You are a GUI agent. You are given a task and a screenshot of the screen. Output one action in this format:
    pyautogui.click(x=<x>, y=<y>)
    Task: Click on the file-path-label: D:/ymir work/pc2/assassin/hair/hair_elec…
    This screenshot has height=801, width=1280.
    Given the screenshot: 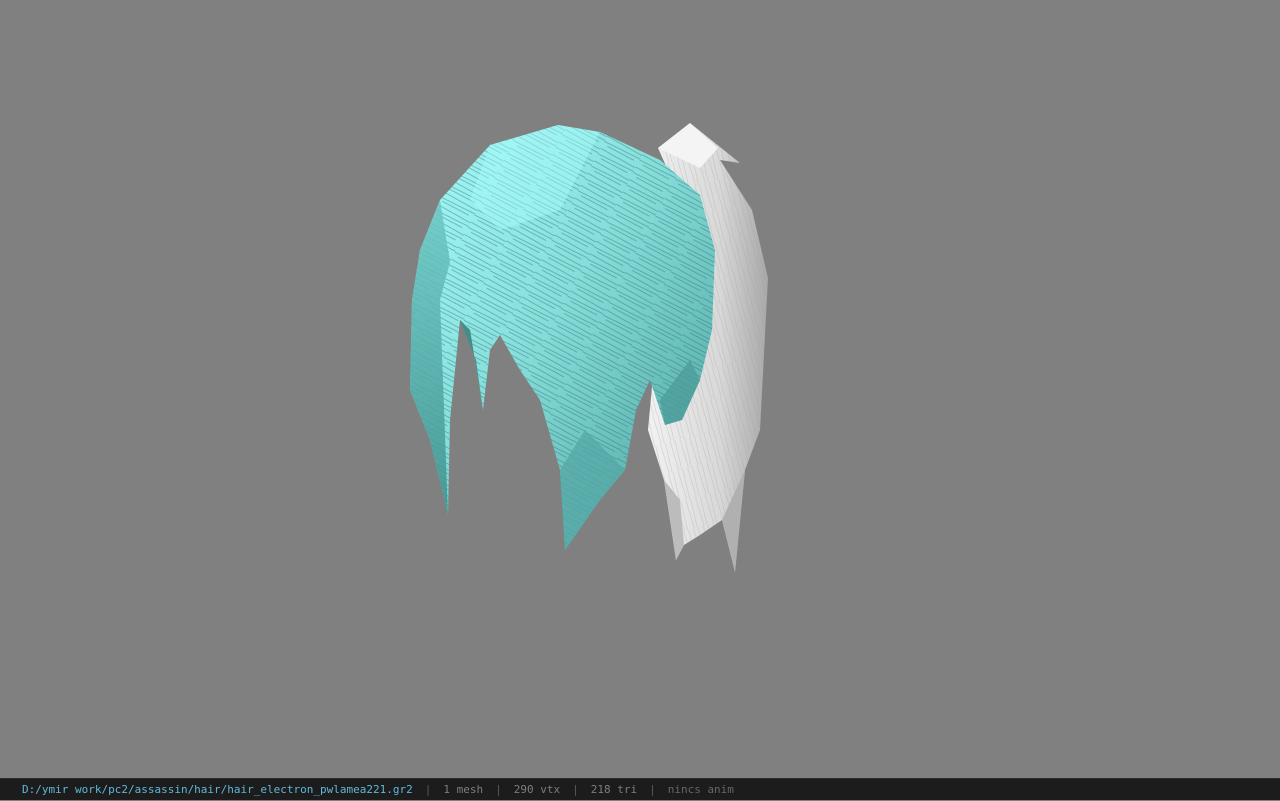 What is the action you would take?
    pyautogui.click(x=217, y=789)
    